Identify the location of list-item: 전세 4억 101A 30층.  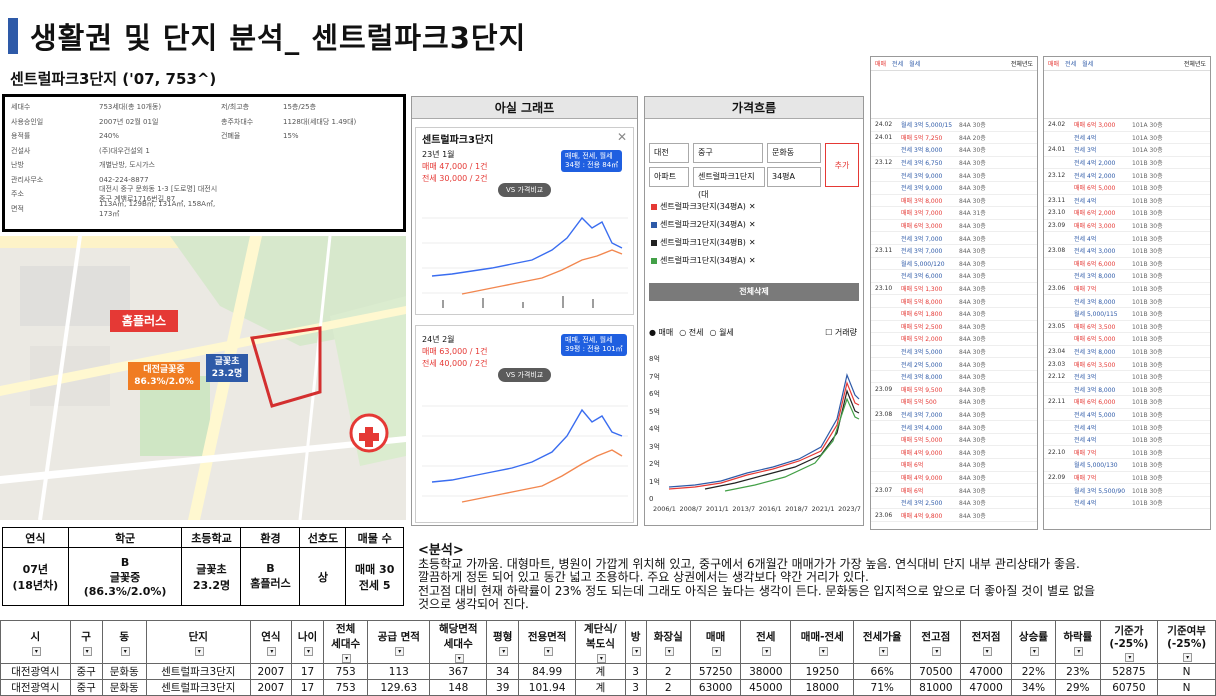
(1127, 138).